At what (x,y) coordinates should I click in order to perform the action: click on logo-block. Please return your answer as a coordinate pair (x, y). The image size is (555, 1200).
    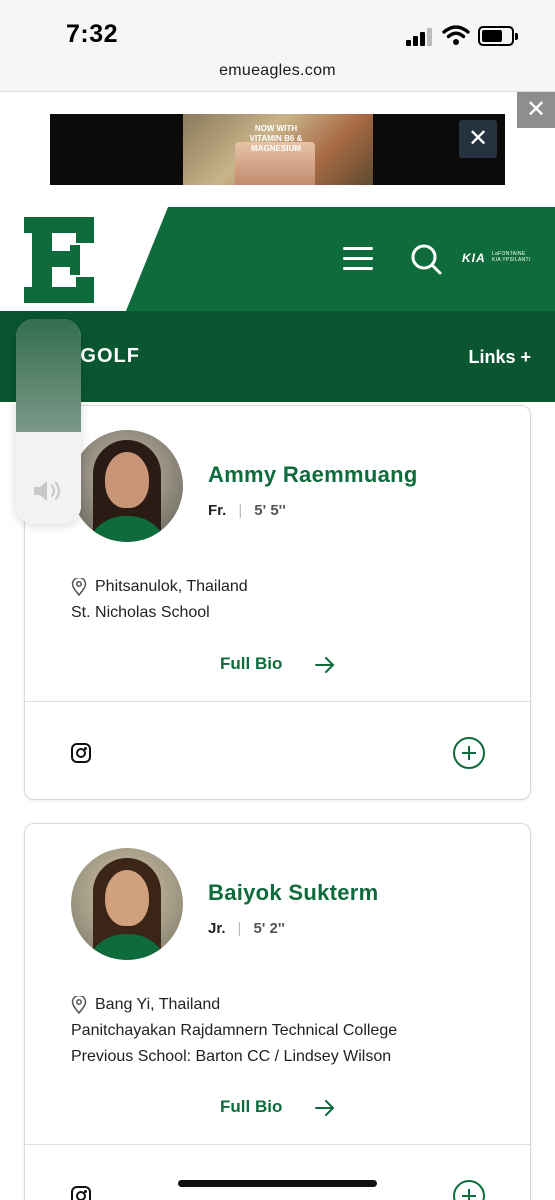
    Looking at the image, I should click on (84, 259).